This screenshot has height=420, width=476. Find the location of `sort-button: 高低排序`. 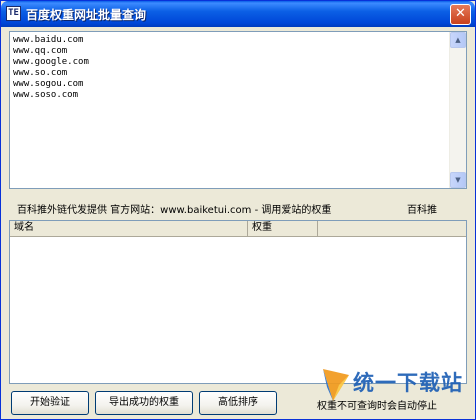

sort-button: 高低排序 is located at coordinates (238, 403).